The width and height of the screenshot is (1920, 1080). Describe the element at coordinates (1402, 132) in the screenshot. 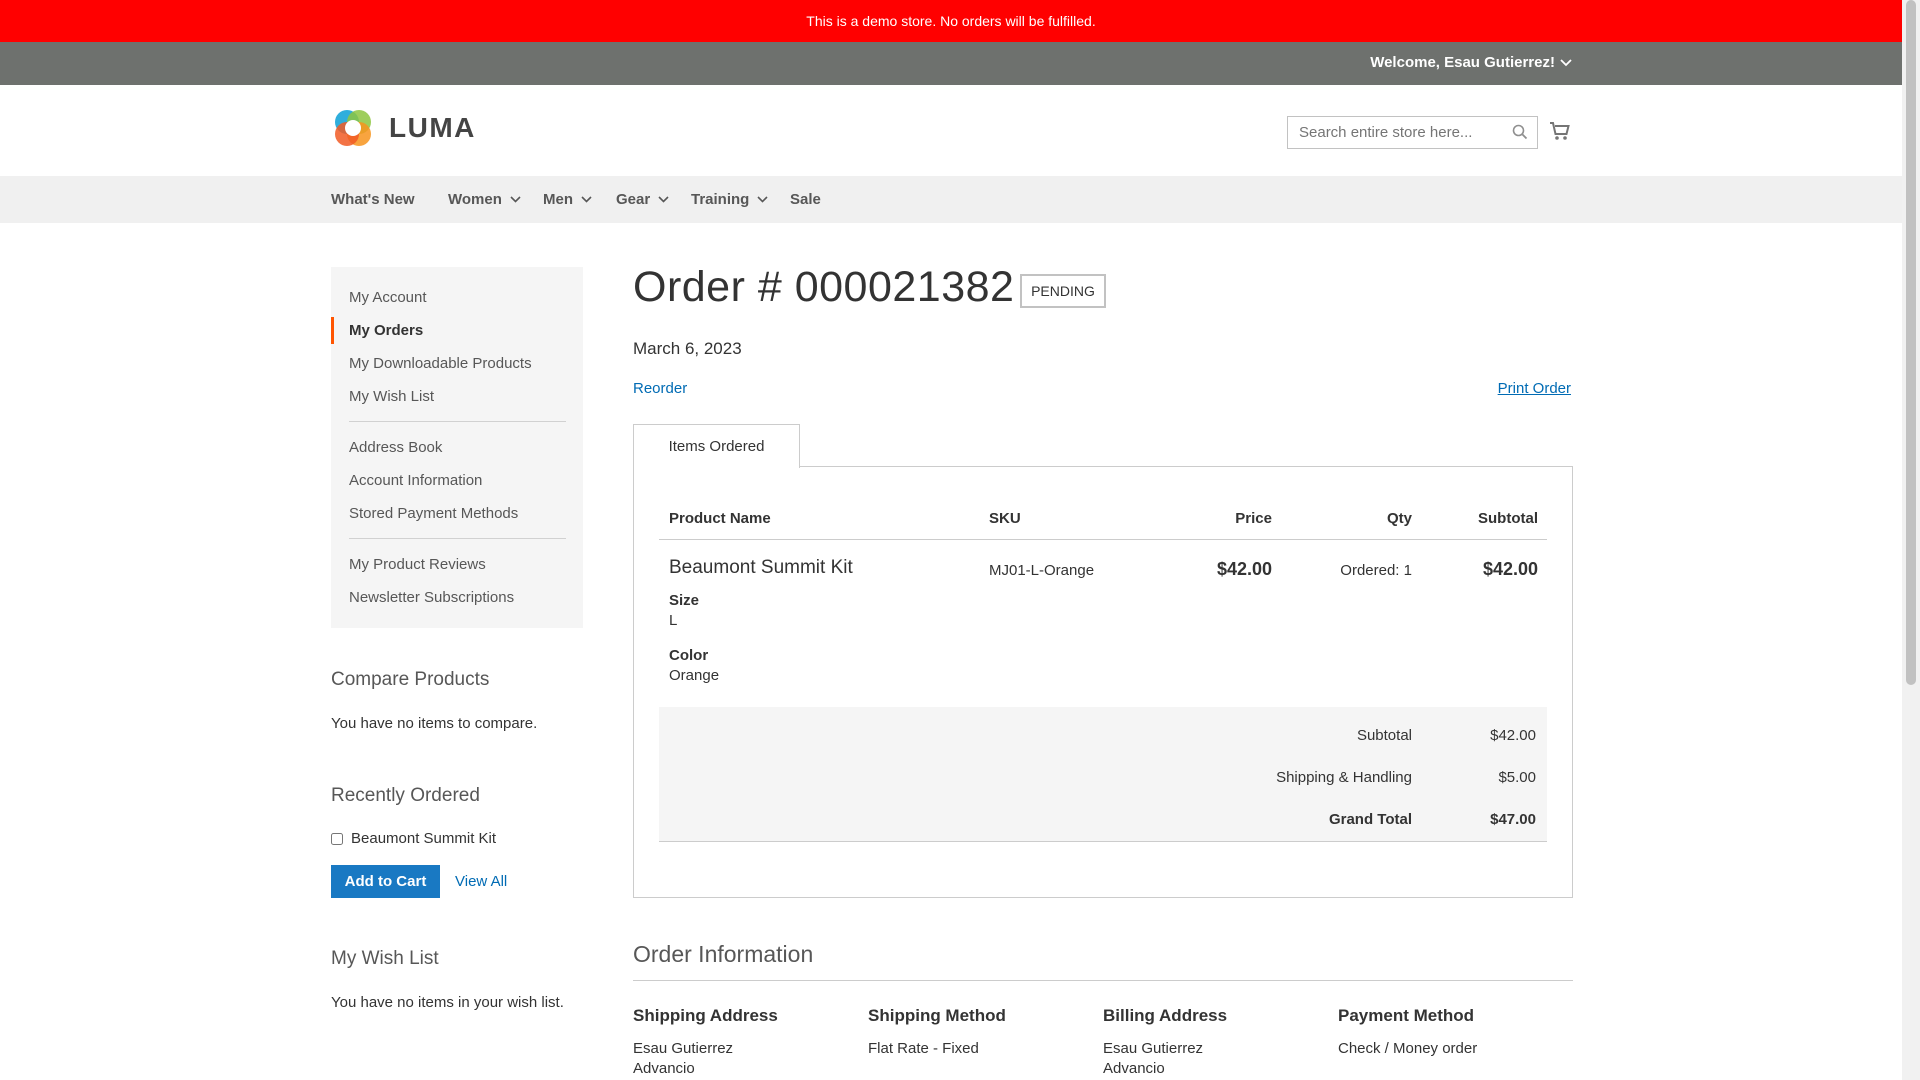

I see `search-input` at that location.